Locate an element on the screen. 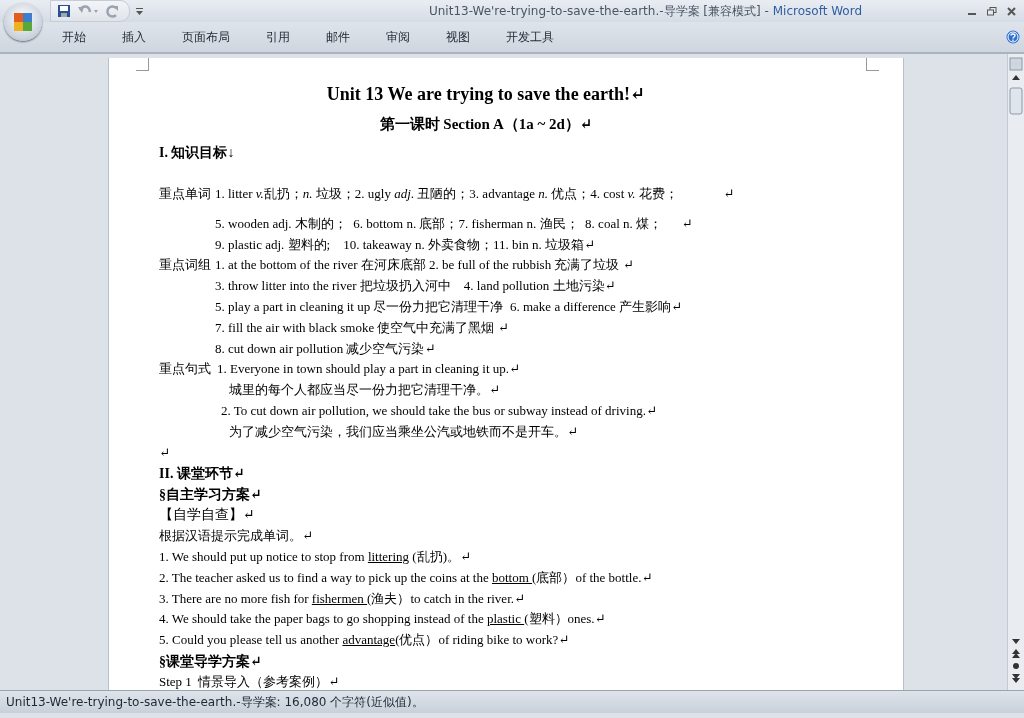 This screenshot has height=718, width=1024. sentence-line: 2. To cut down air pollution, we should take the bus or subway instead of driving.↵ is located at coordinates (439, 410).